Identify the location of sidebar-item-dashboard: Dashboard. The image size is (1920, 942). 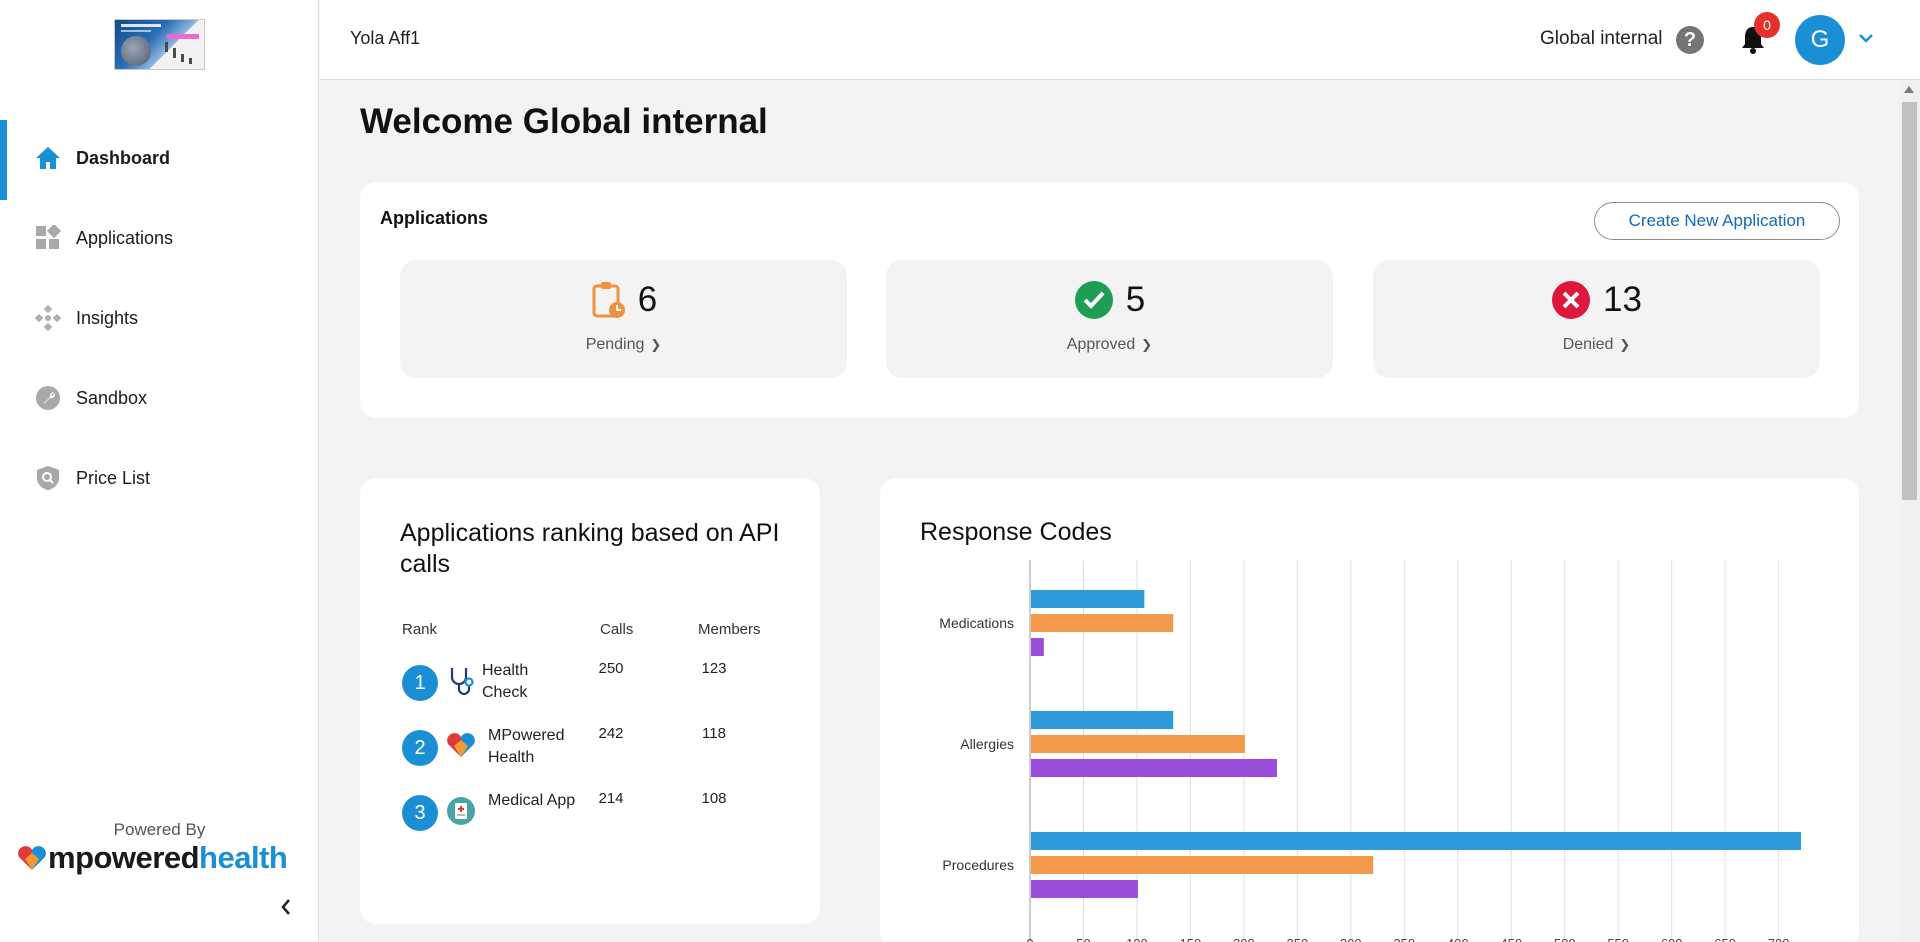
(159, 159).